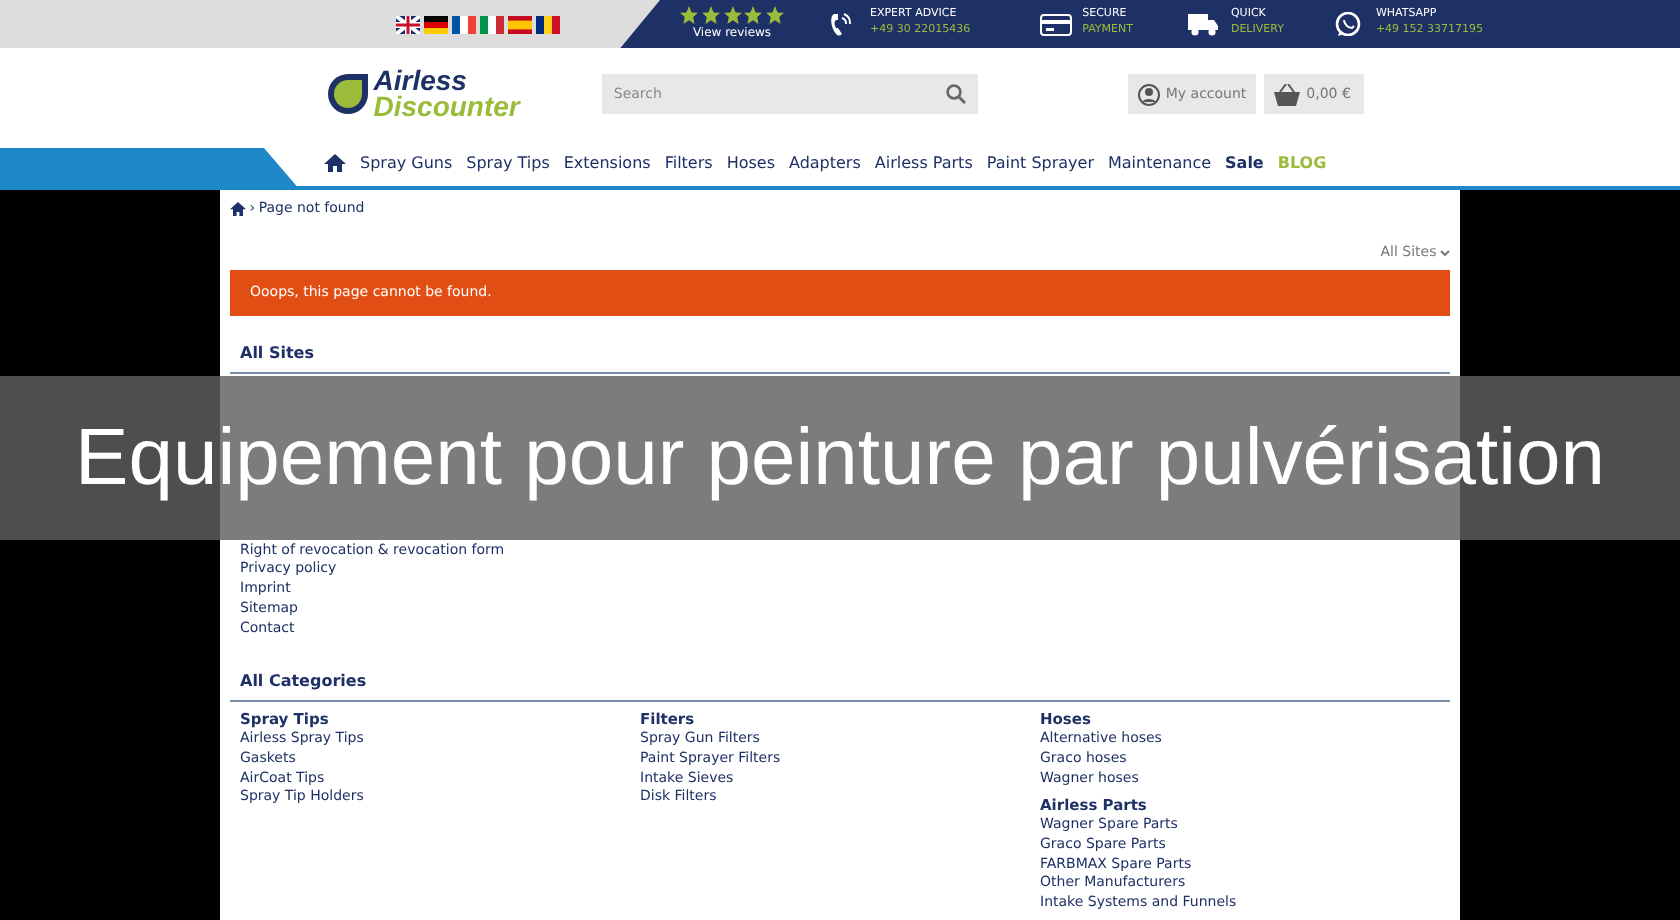  I want to click on search-icon, so click(955, 94).